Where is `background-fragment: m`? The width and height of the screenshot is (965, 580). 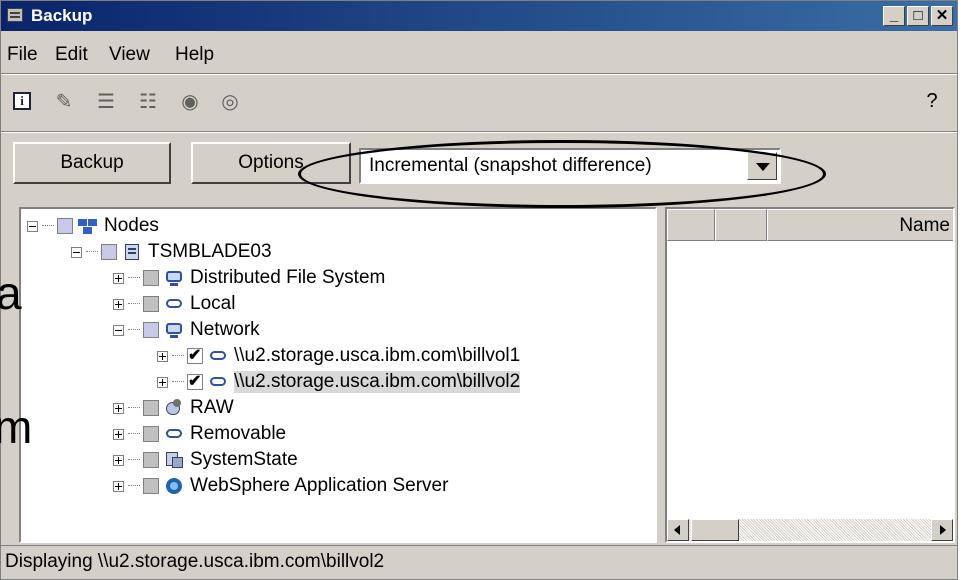 background-fragment: m is located at coordinates (16, 427).